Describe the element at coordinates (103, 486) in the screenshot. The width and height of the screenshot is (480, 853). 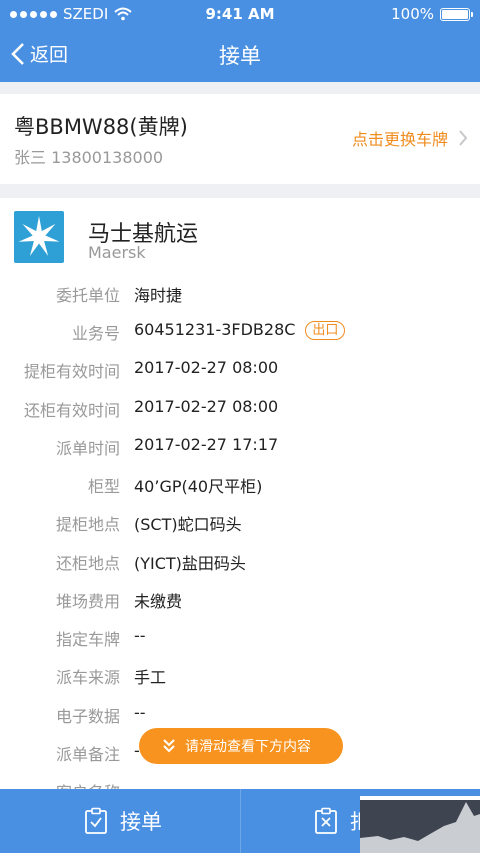
I see `field-label: 柜型` at that location.